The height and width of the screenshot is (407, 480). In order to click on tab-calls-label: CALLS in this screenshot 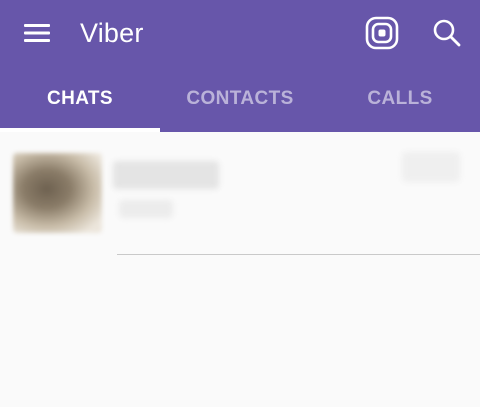, I will do `click(400, 98)`.